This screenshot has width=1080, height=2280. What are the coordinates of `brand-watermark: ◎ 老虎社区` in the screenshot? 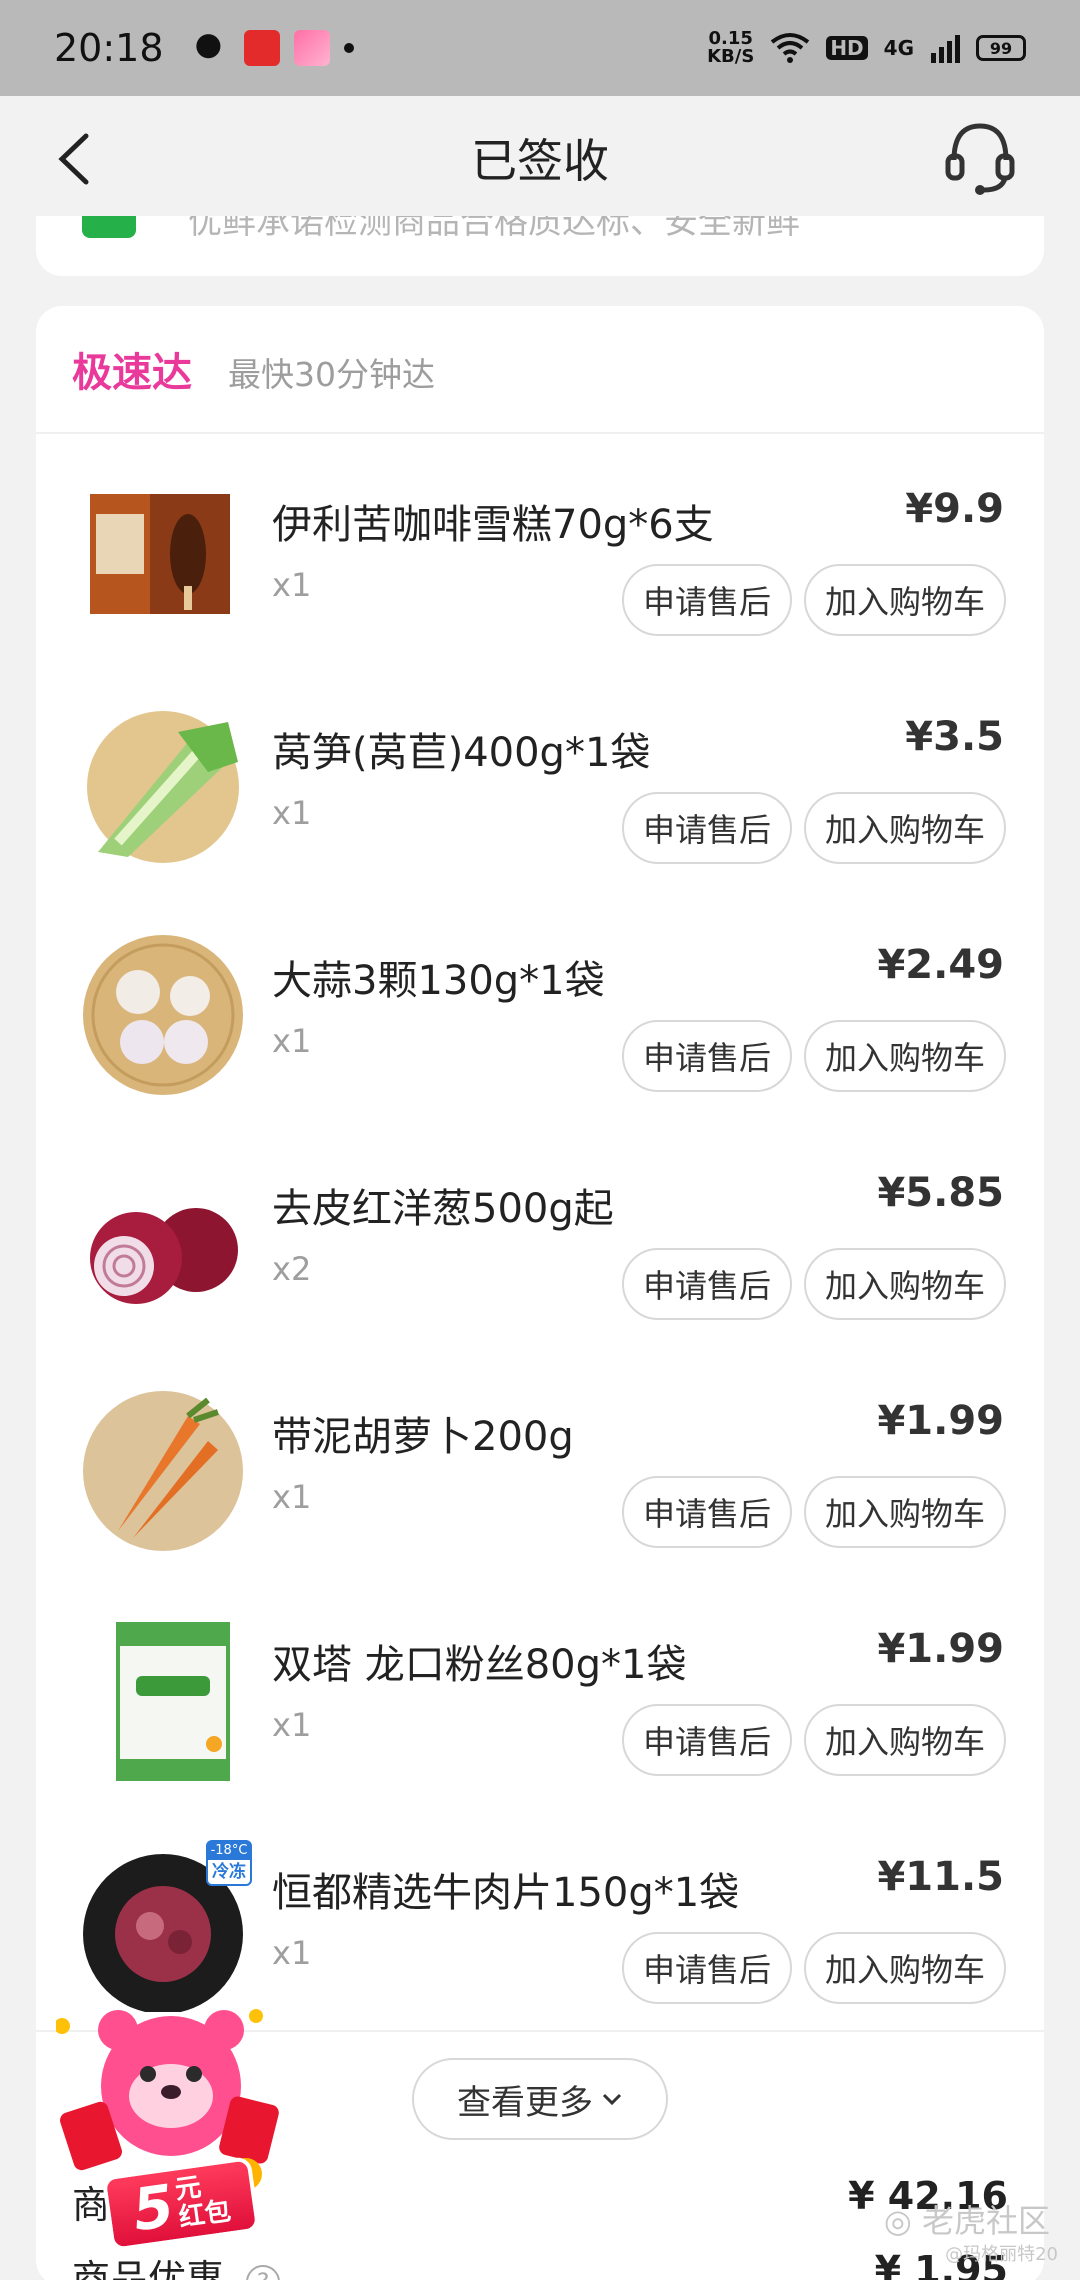 It's located at (966, 2221).